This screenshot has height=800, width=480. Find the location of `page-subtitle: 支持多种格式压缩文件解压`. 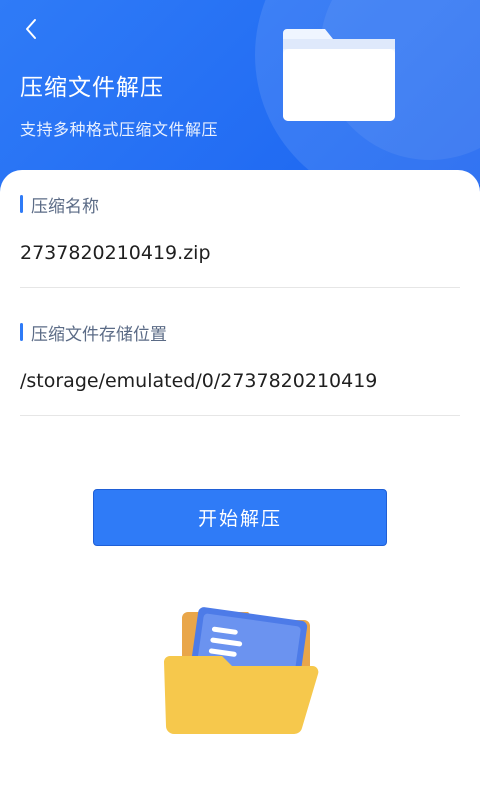

page-subtitle: 支持多种格式压缩文件解压 is located at coordinates (119, 129).